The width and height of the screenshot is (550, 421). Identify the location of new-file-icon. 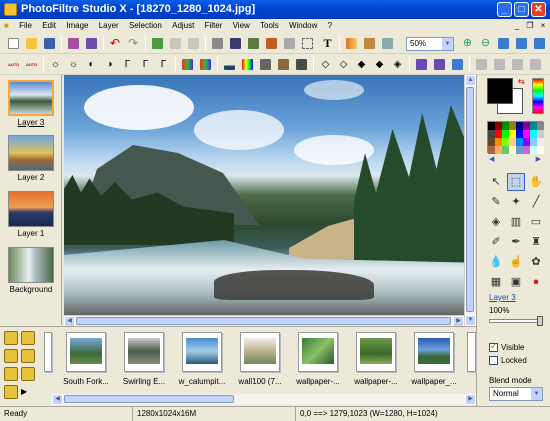
(13, 43).